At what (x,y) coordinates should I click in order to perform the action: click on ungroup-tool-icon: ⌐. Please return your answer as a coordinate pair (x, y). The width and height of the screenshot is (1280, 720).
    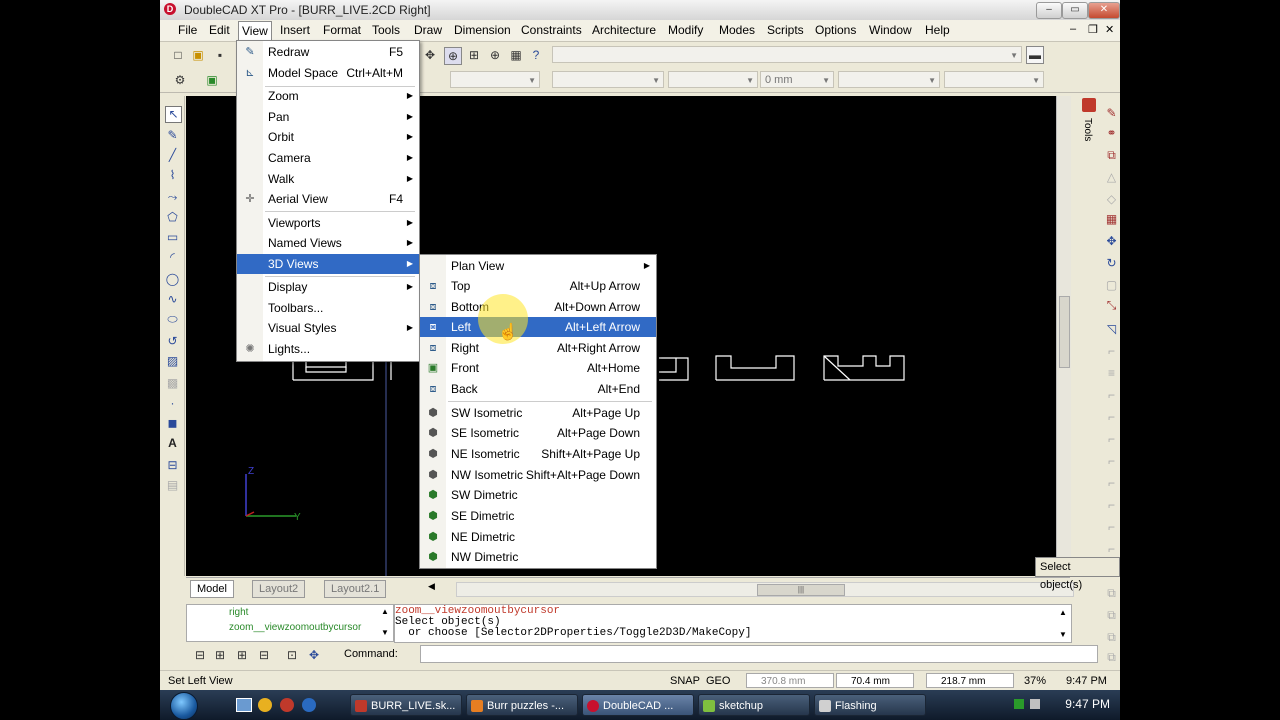
    Looking at the image, I should click on (1111, 549).